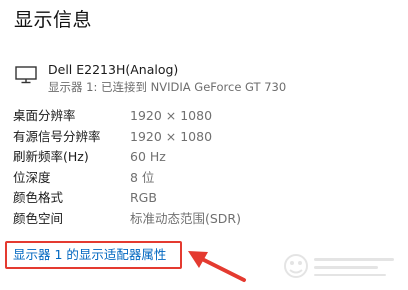 The width and height of the screenshot is (408, 290). What do you see at coordinates (185, 218) in the screenshot?
I see `info-value: 标准动态范围(SDR)` at bounding box center [185, 218].